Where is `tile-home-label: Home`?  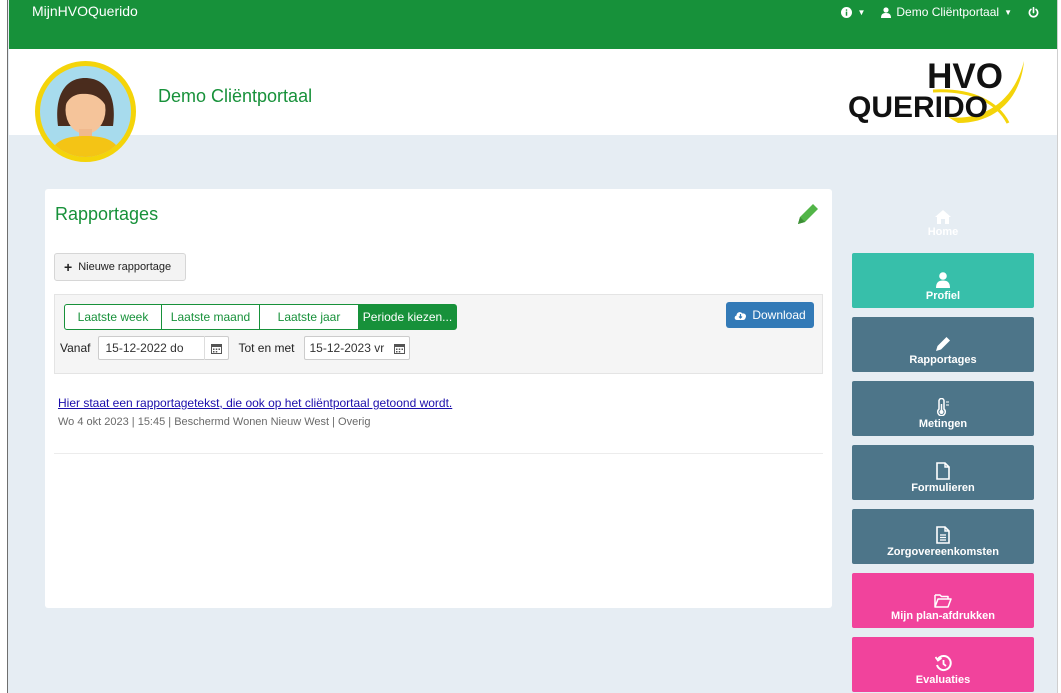
tile-home-label: Home is located at coordinates (943, 232).